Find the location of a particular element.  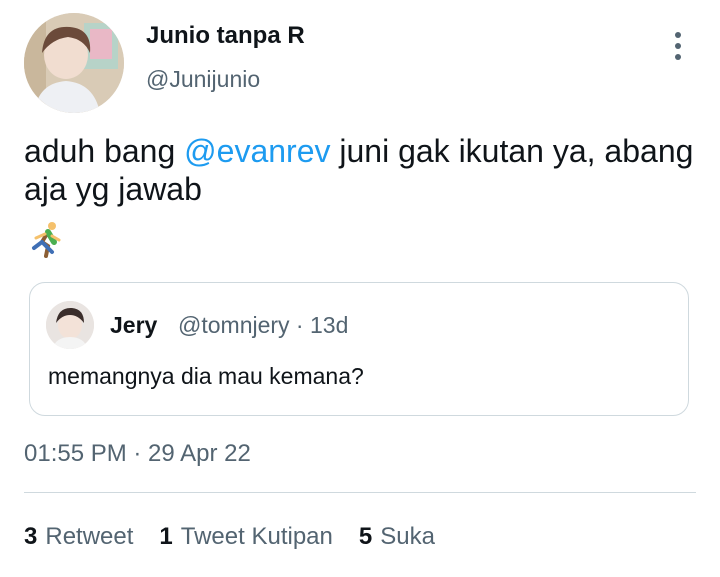

likes-label: Suka is located at coordinates (407, 536).